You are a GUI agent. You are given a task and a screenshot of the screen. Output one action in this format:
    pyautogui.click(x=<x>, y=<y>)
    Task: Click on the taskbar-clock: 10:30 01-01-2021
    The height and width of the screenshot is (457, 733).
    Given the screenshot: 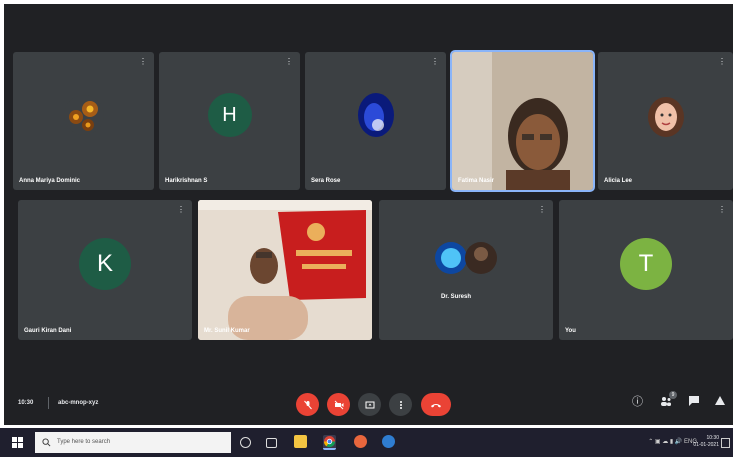 What is the action you would take?
    pyautogui.click(x=706, y=442)
    